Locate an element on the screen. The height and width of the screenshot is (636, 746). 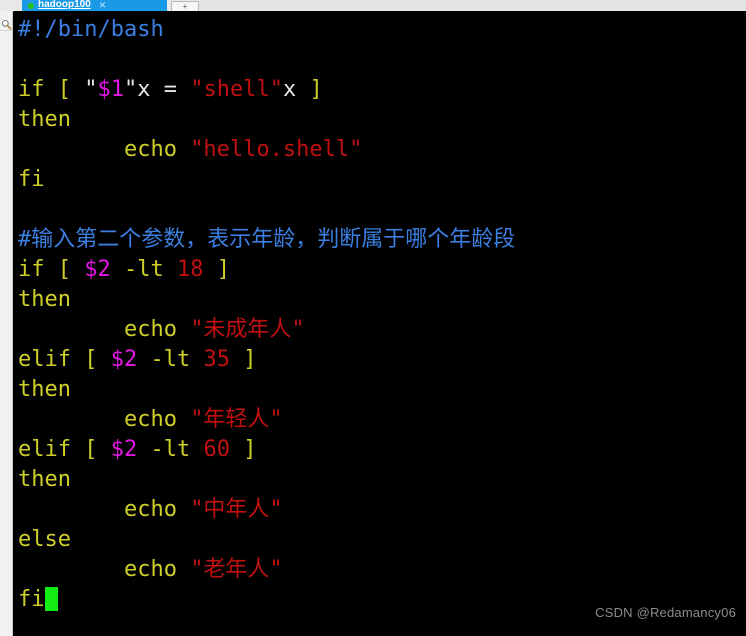
code-line: #输入第二个参数，表示年龄，判断属于哪个年龄段 is located at coordinates (382, 240).